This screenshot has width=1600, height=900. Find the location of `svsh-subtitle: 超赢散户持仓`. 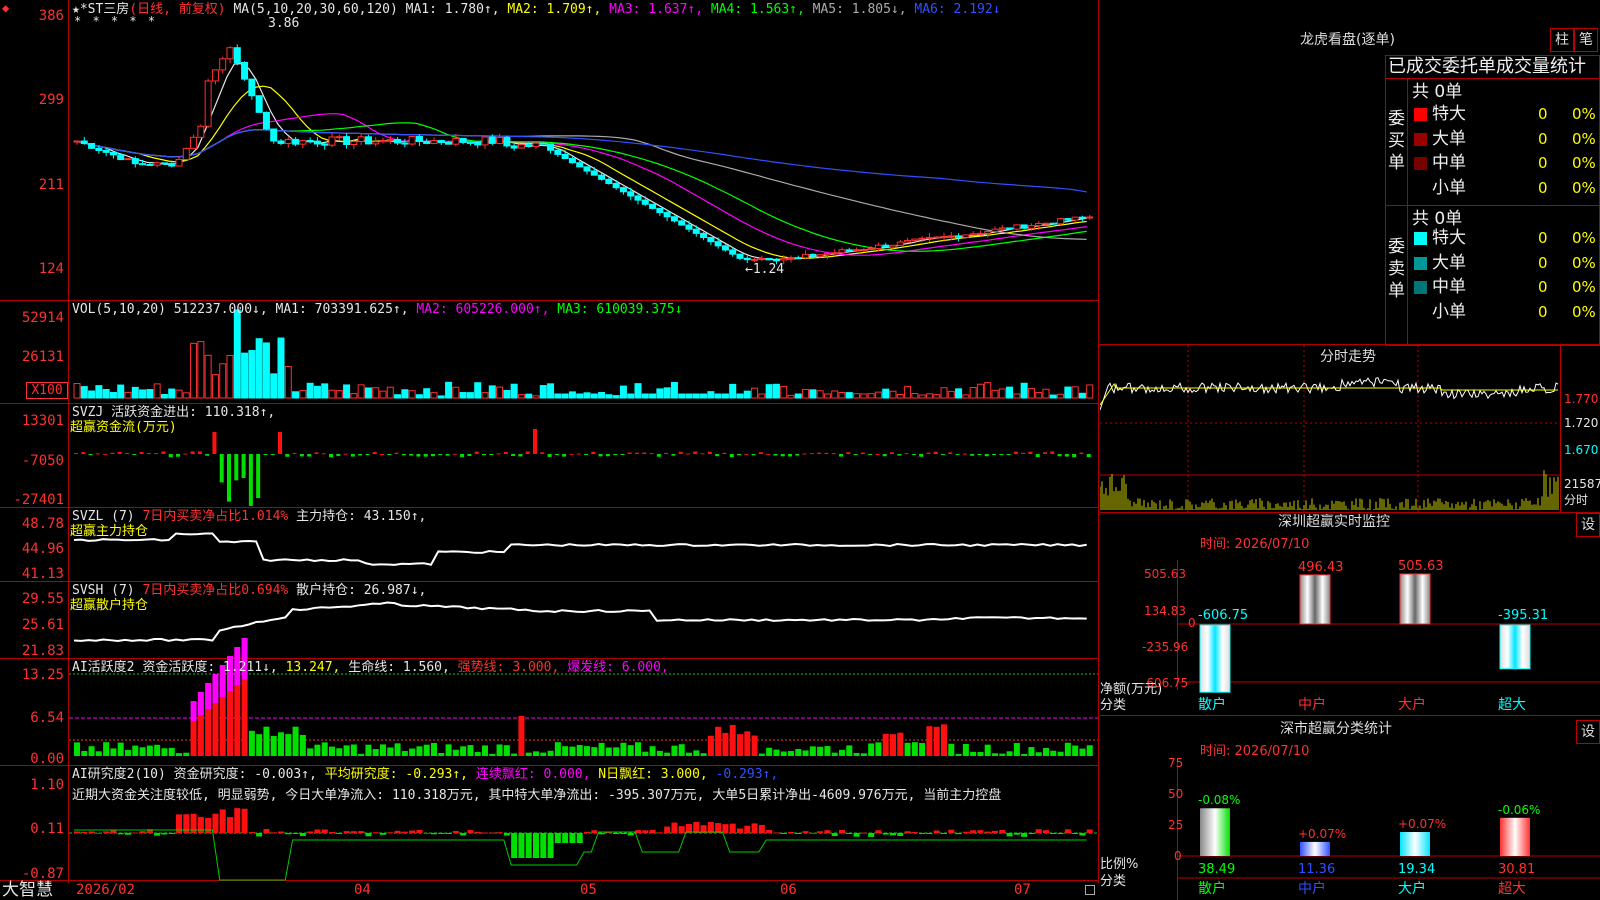

svsh-subtitle: 超赢散户持仓 is located at coordinates (109, 605).